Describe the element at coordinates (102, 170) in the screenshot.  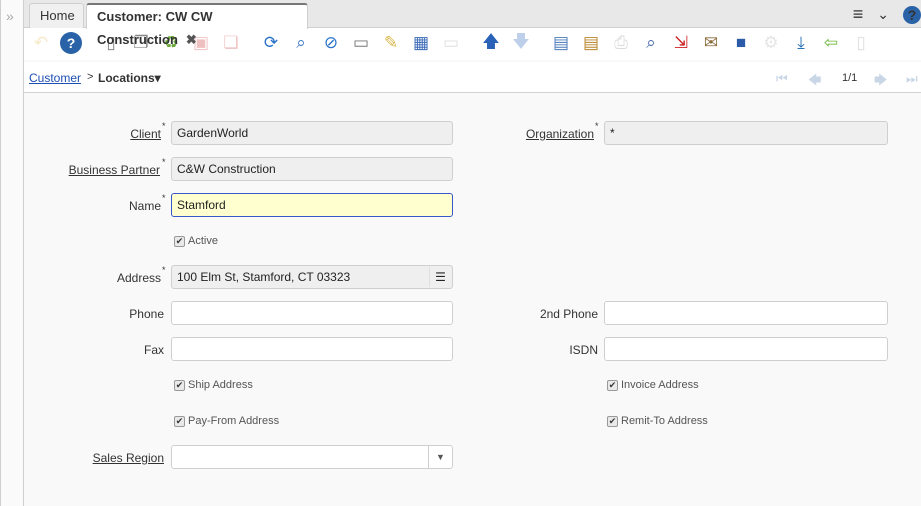
I see `business-partner-label: Business Partner` at that location.